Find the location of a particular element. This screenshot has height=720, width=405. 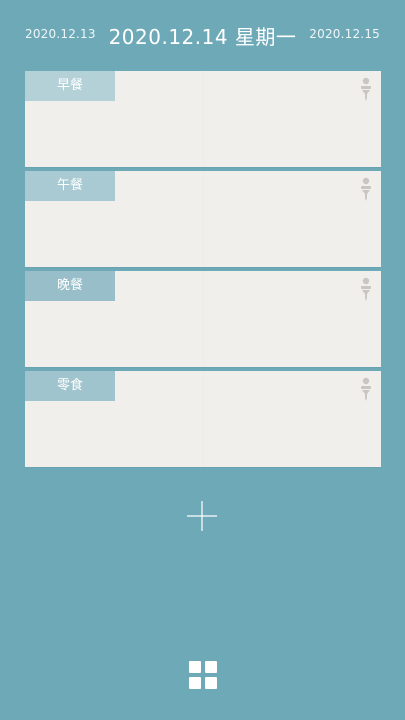

grid-menu-button is located at coordinates (203, 675).